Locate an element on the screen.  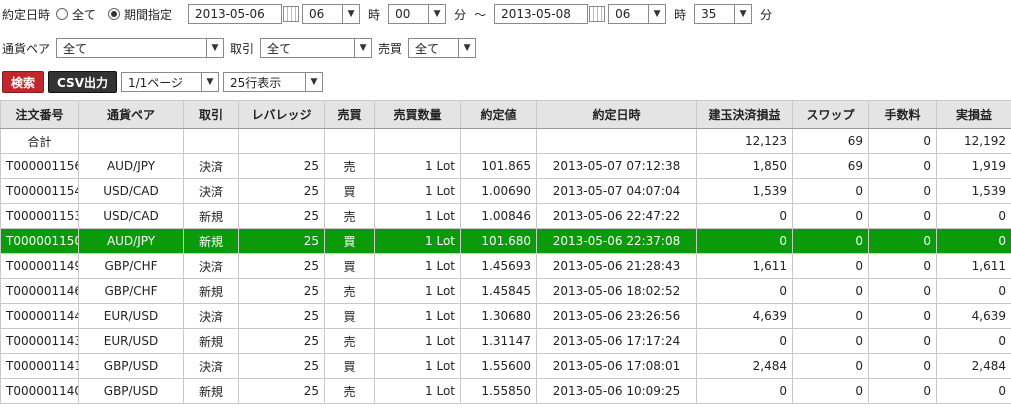
total-position-pl: 12,123 is located at coordinates (744, 141).